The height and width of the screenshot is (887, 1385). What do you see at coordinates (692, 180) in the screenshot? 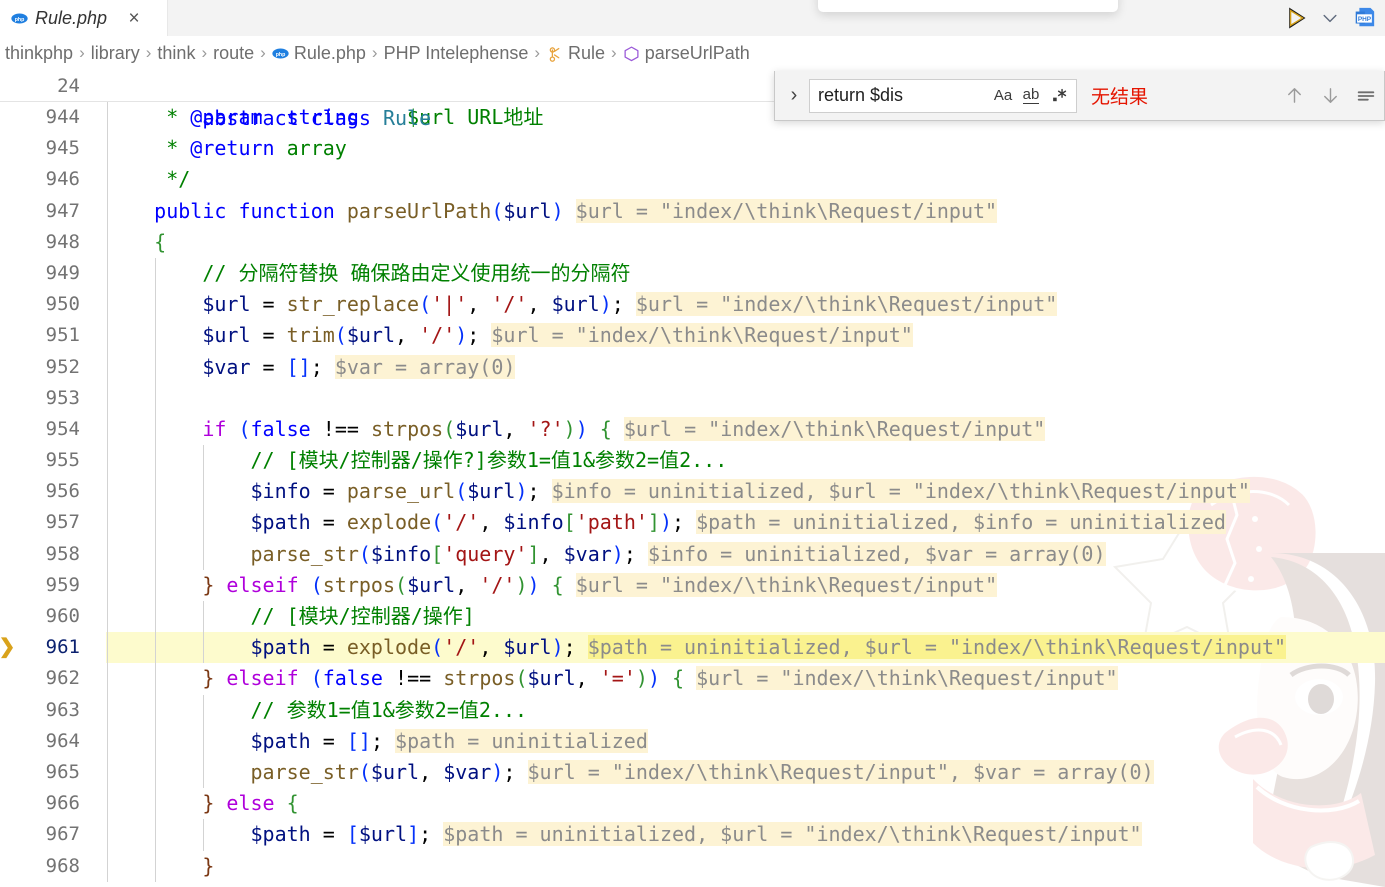
I see `code-line: 946 */` at bounding box center [692, 180].